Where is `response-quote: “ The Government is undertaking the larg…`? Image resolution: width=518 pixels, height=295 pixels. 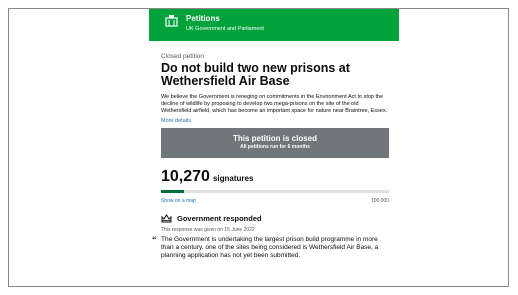
response-quote: “ The Government is undertaking the larg… is located at coordinates (270, 247).